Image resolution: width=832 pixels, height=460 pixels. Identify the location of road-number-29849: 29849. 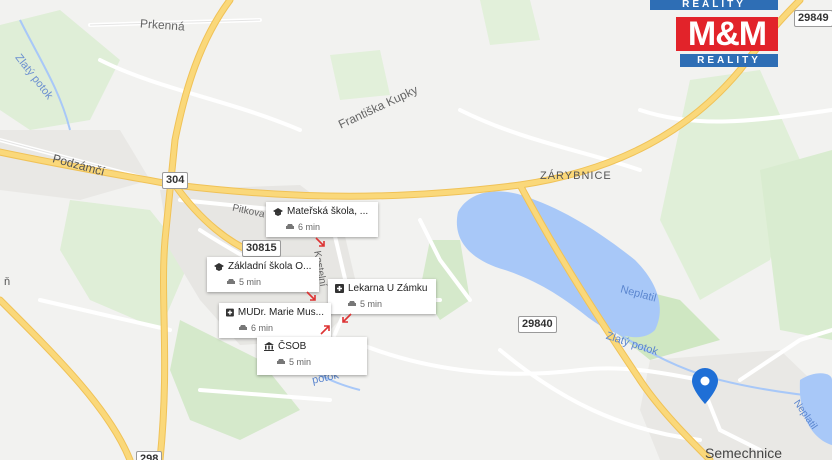
(813, 18).